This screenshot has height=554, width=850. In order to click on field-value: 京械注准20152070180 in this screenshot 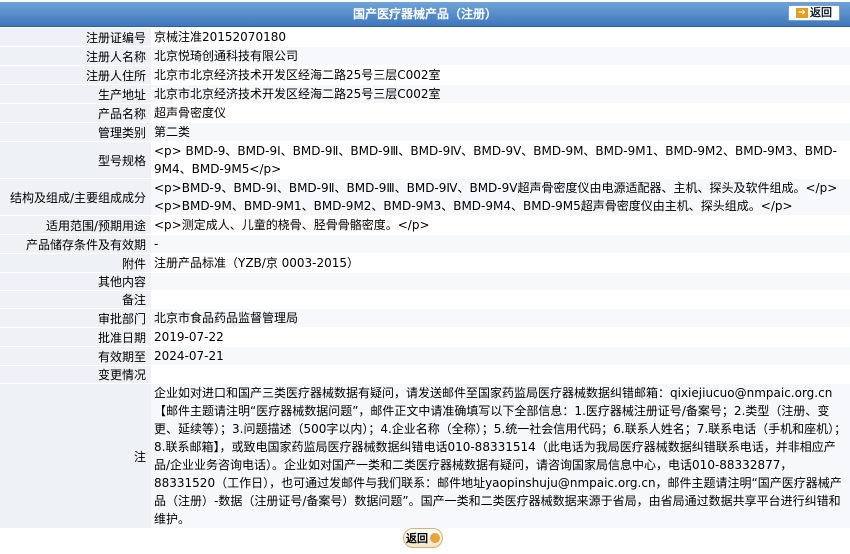, I will do `click(500, 37)`.